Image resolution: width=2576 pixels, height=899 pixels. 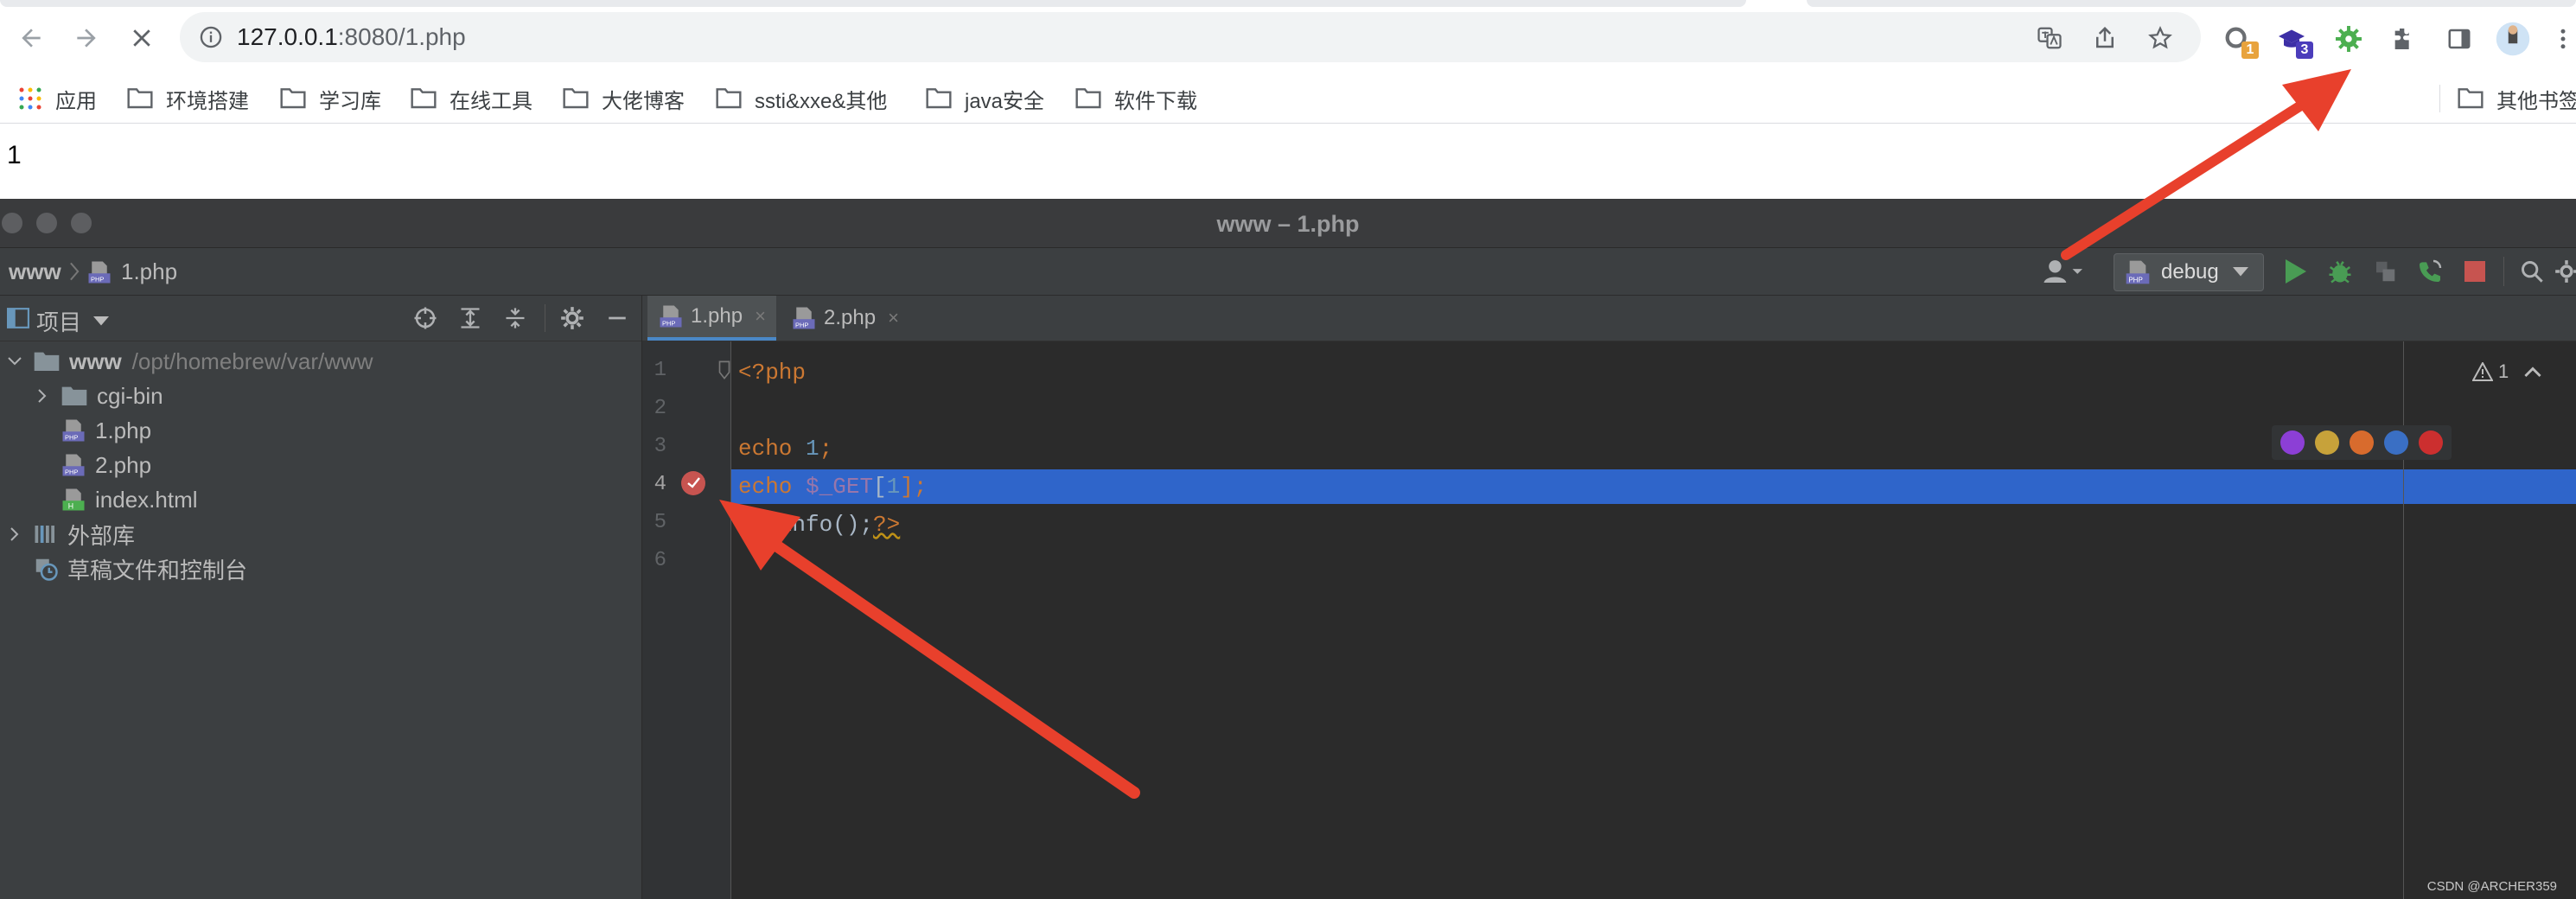 I want to click on bookmark-folder: ssti&xxe&其他, so click(x=801, y=99).